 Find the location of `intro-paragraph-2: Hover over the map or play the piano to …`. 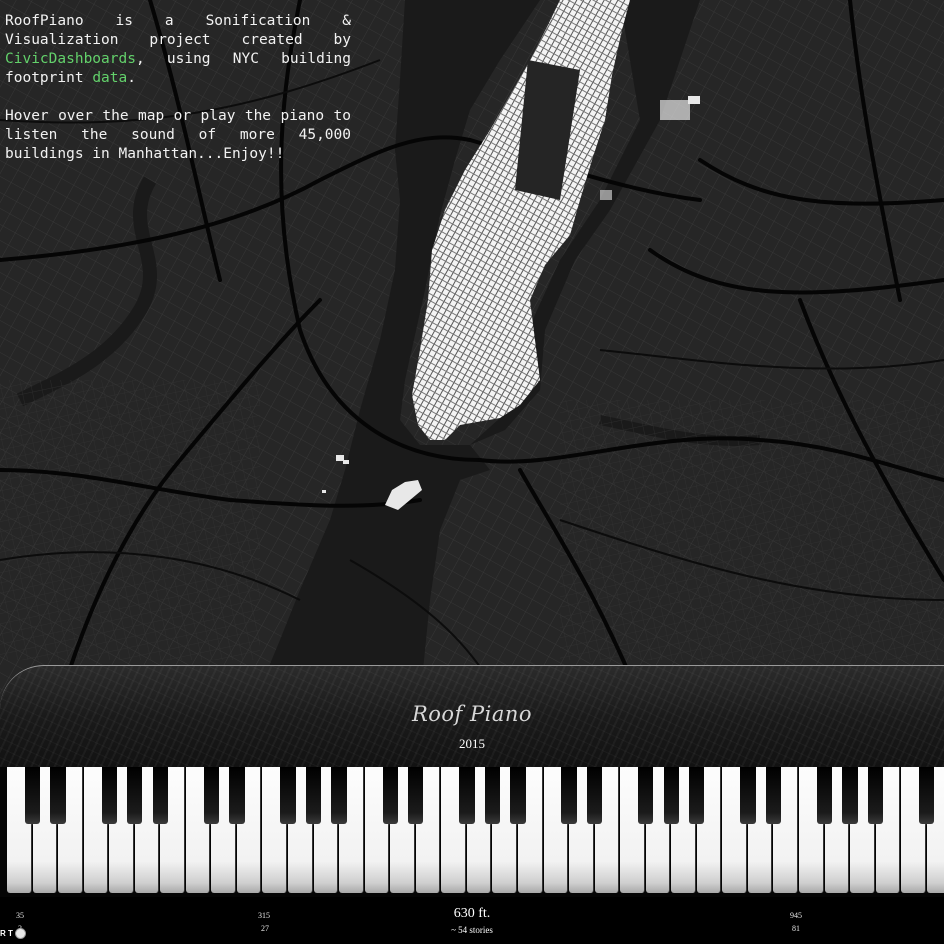

intro-paragraph-2: Hover over the map or play the piano to … is located at coordinates (178, 135).